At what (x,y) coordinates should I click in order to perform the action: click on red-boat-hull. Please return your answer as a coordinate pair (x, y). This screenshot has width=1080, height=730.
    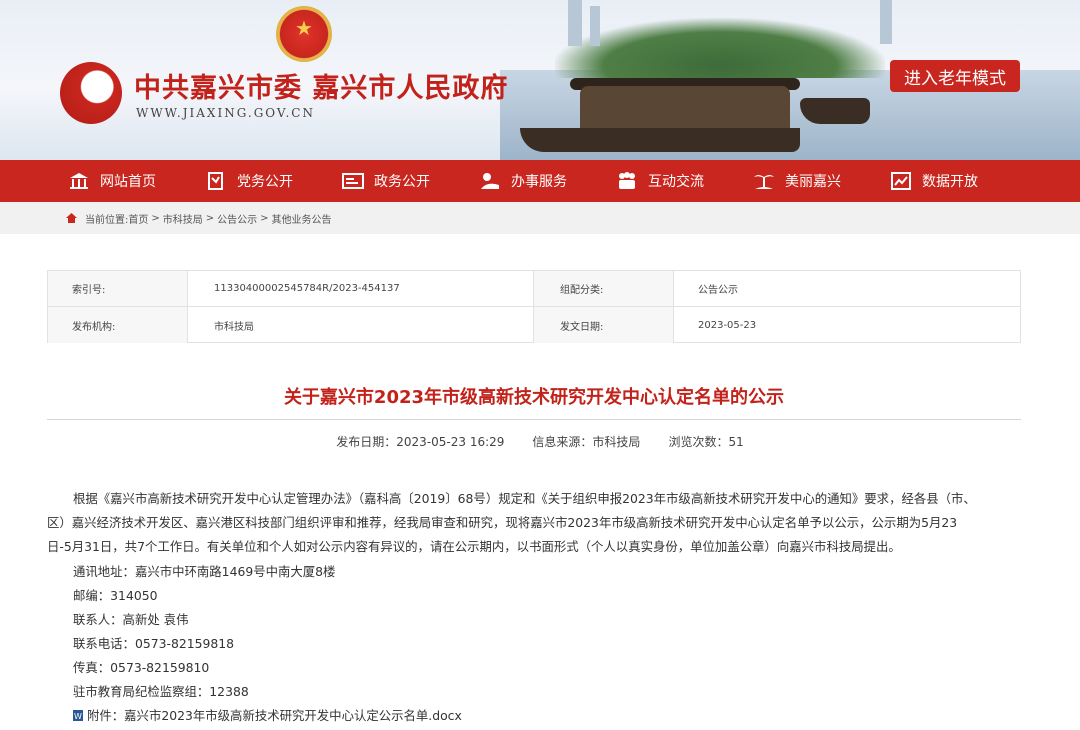
    Looking at the image, I should click on (660, 140).